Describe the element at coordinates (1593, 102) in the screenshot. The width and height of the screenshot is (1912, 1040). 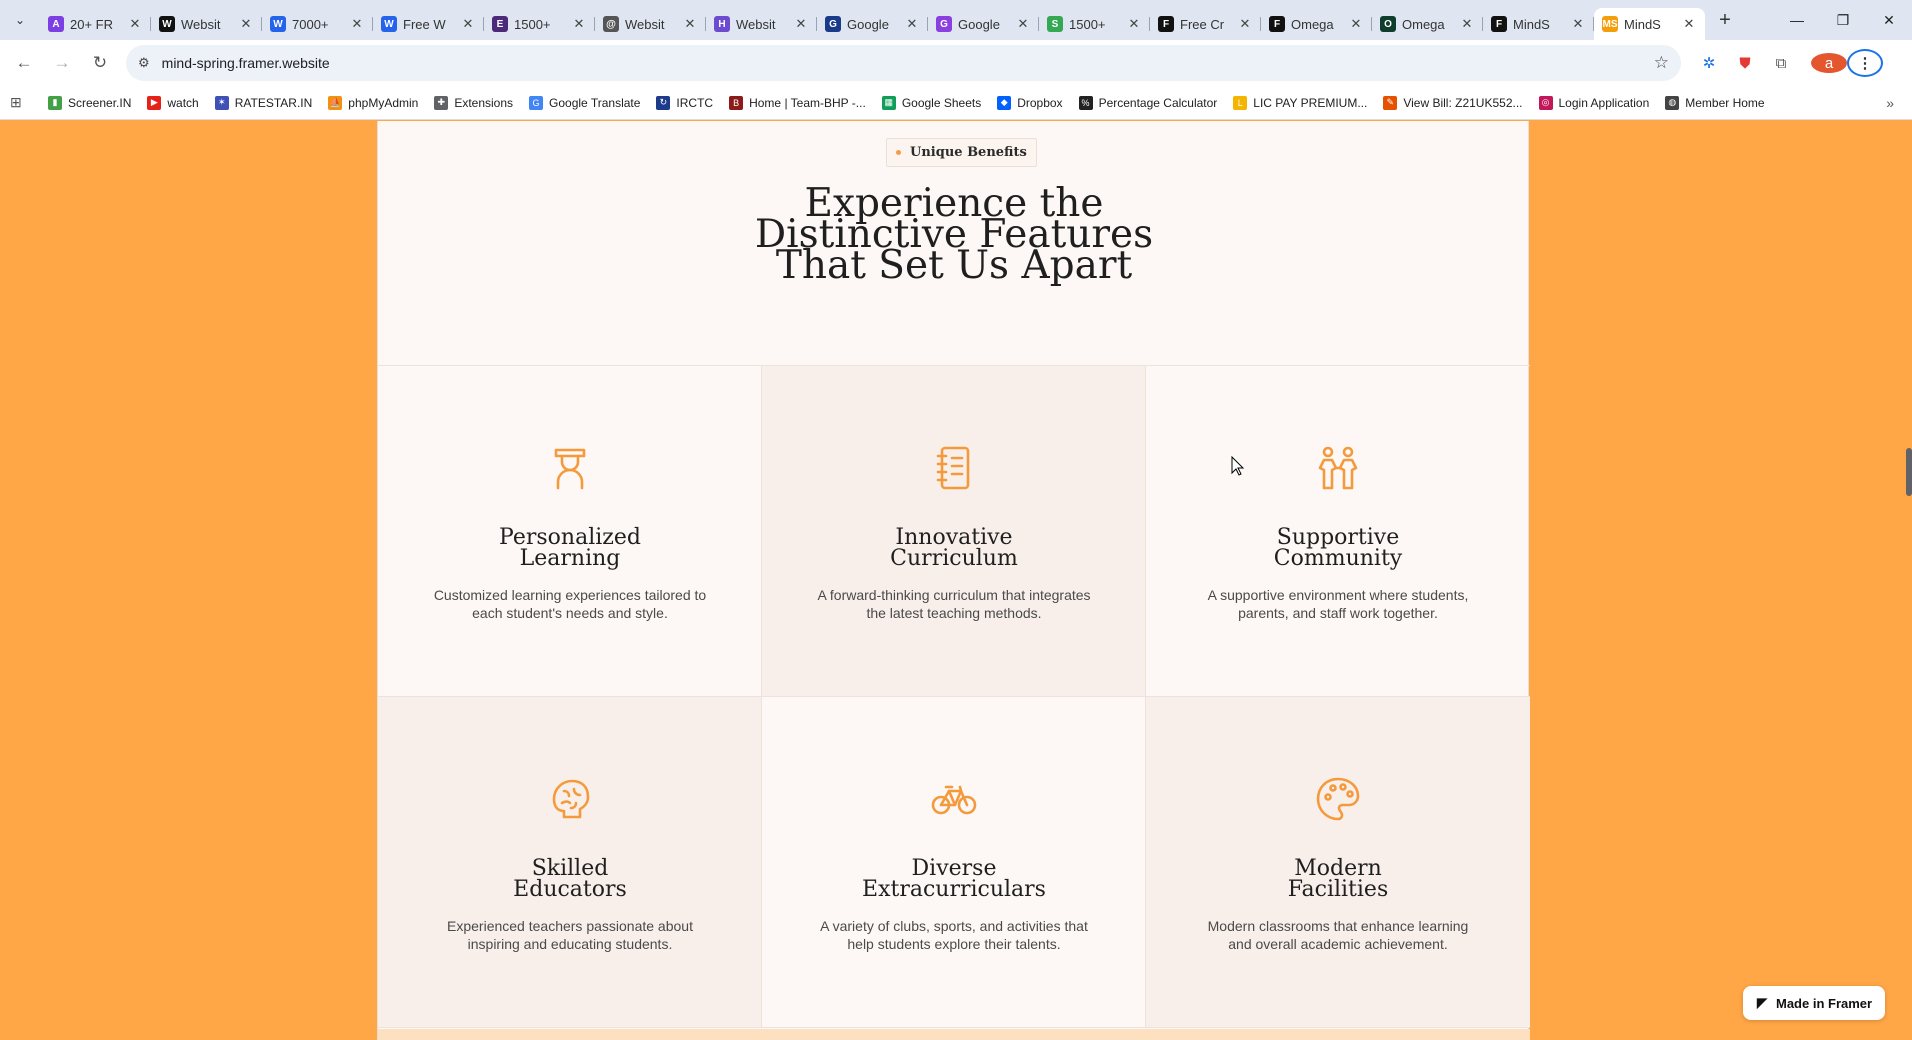
I see `bookmark-item: ◎ Login Application` at that location.